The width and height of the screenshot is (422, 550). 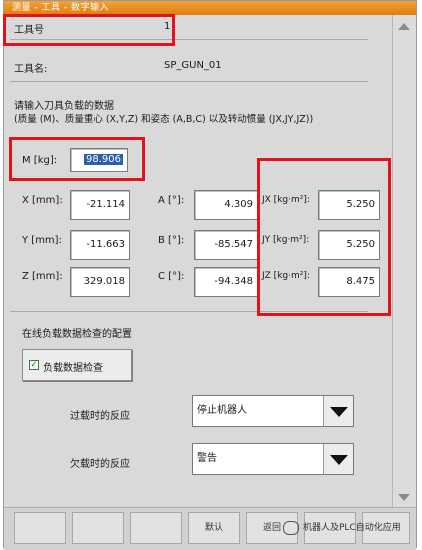 What do you see at coordinates (171, 200) in the screenshot?
I see `a-label: A [°]:` at bounding box center [171, 200].